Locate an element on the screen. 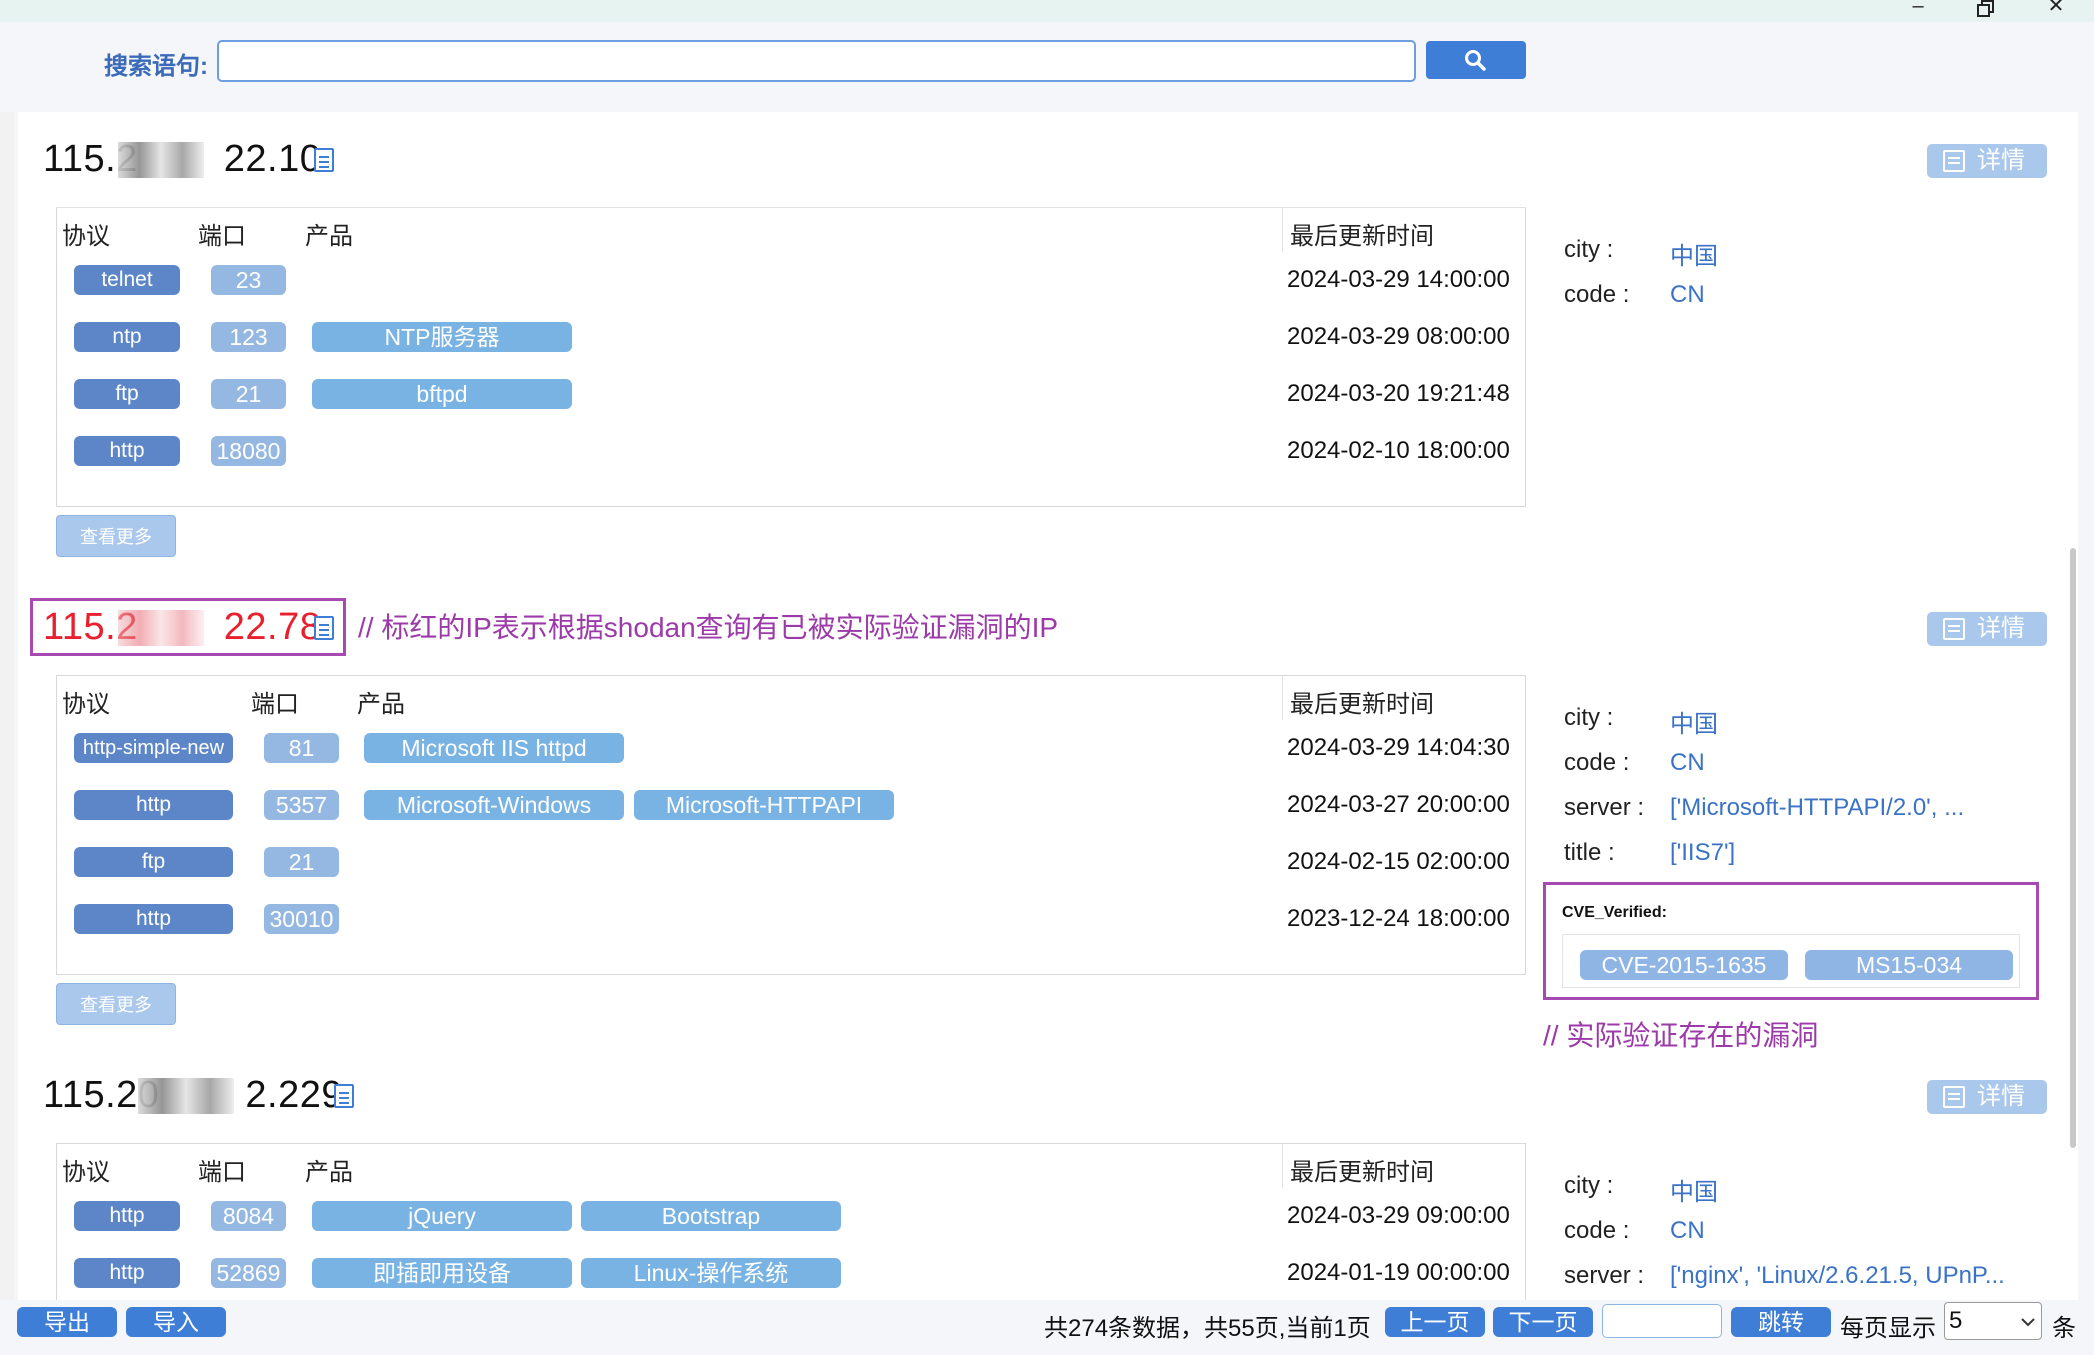  info-value: 中国 is located at coordinates (1694, 724).